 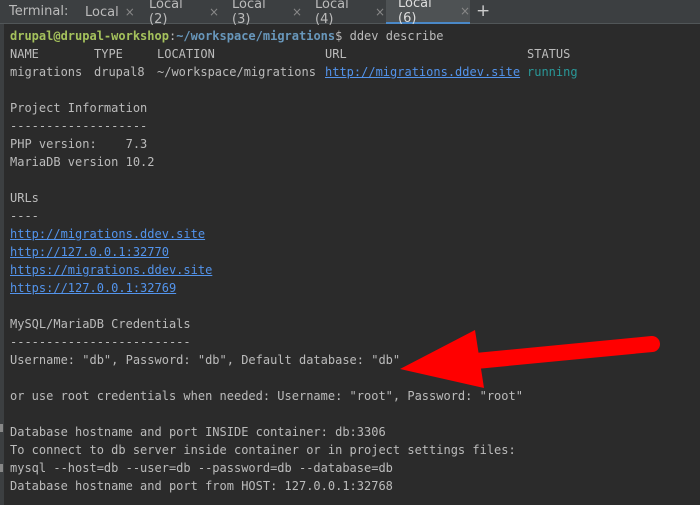 What do you see at coordinates (24, 216) in the screenshot?
I see `urls-rule: ----` at bounding box center [24, 216].